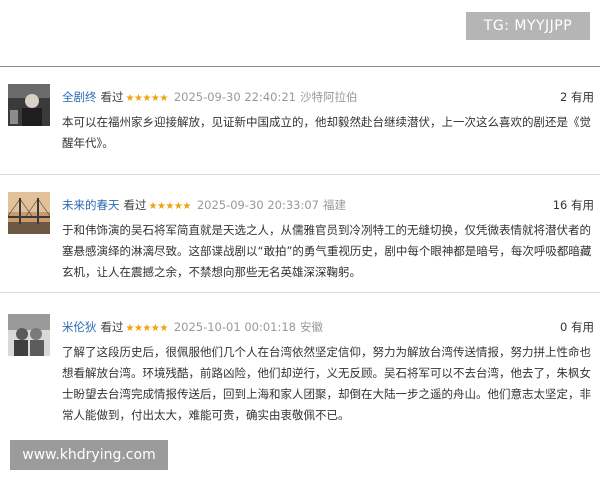 Image resolution: width=600 pixels, height=480 pixels. Describe the element at coordinates (577, 97) in the screenshot. I see `useful-count: 2 有用` at that location.